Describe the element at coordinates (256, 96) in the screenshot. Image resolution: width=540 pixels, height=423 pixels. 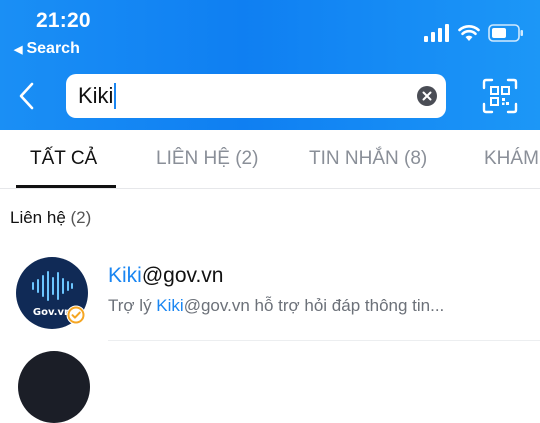
I see `search-input: Kiki` at that location.